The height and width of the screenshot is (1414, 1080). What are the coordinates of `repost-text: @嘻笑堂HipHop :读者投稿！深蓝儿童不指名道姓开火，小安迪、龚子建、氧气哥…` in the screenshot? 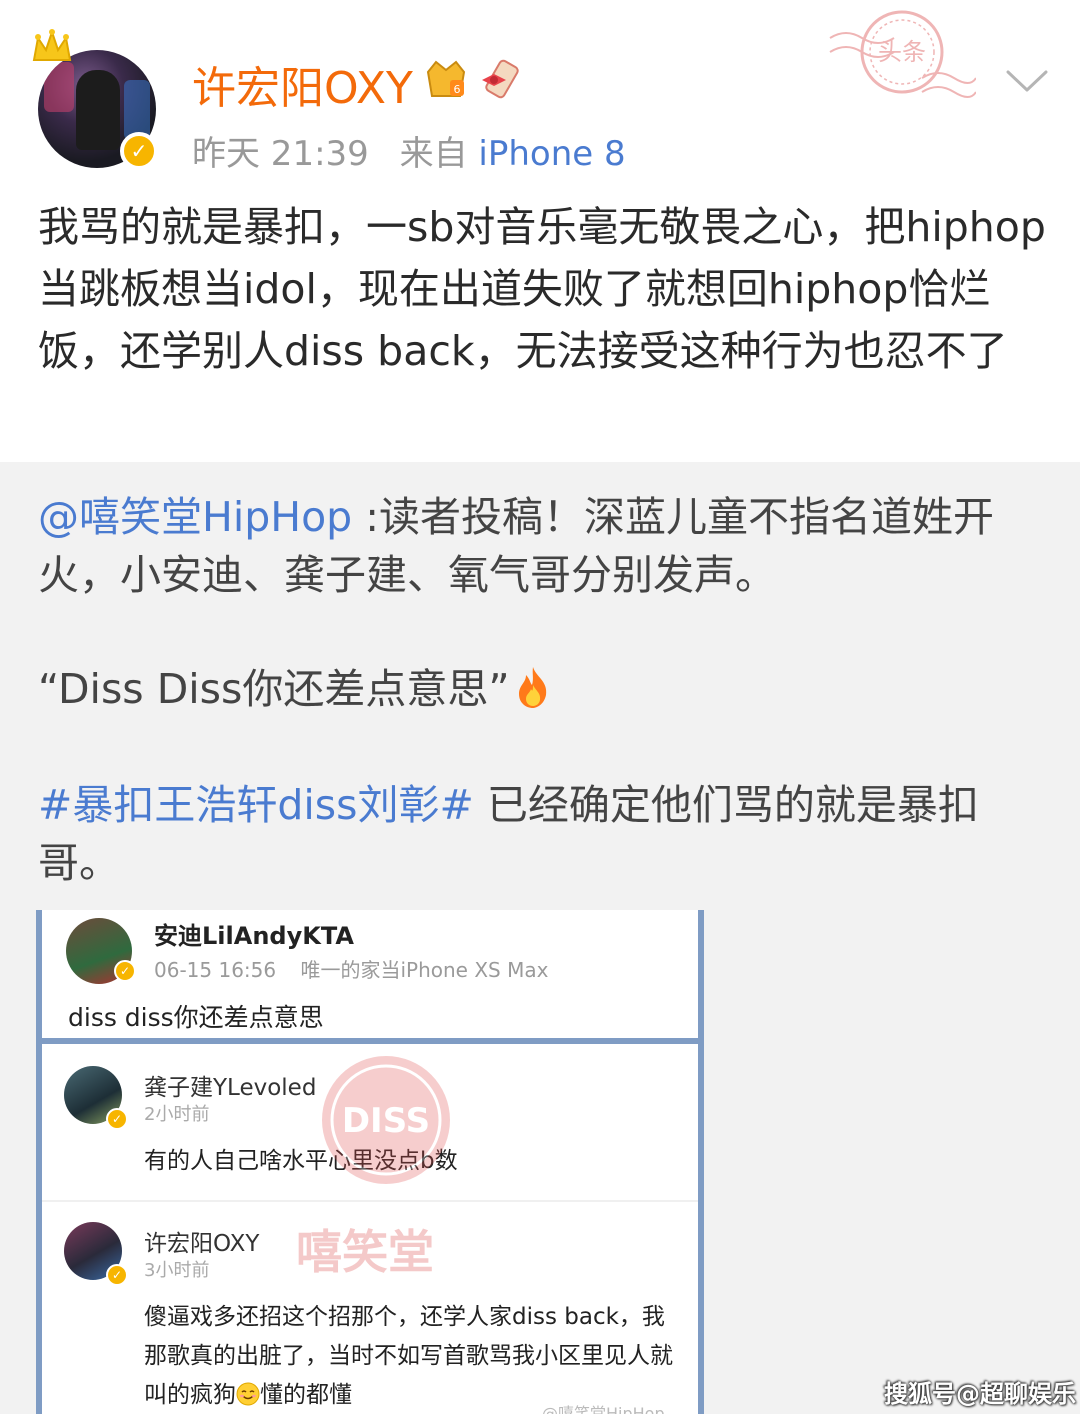 It's located at (543, 546).